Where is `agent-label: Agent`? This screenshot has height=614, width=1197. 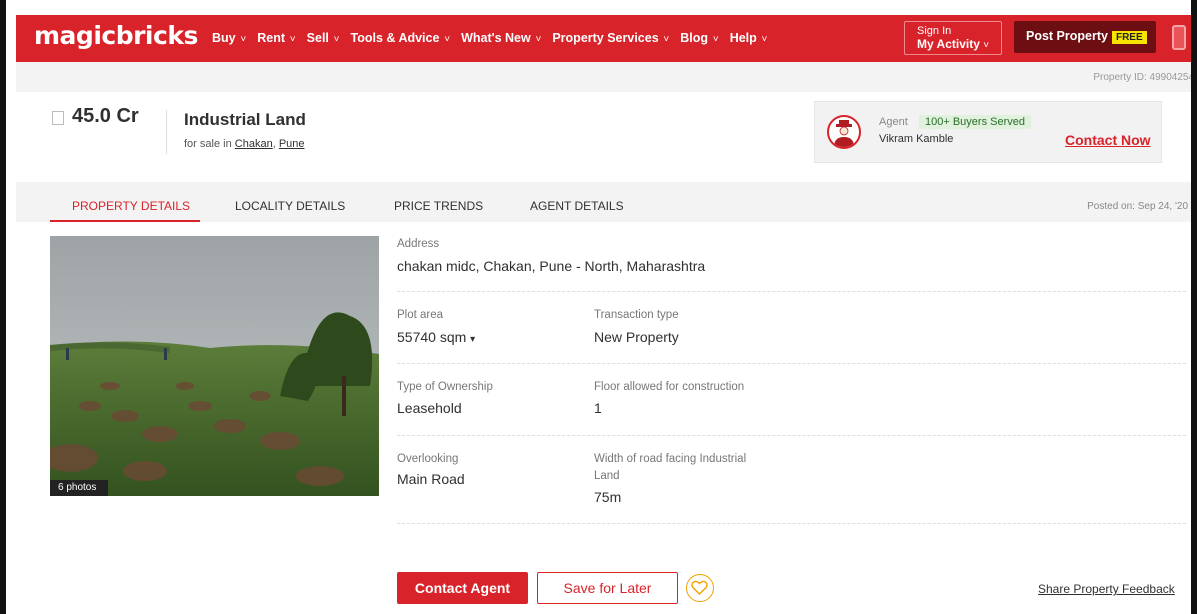
agent-label: Agent is located at coordinates (893, 122).